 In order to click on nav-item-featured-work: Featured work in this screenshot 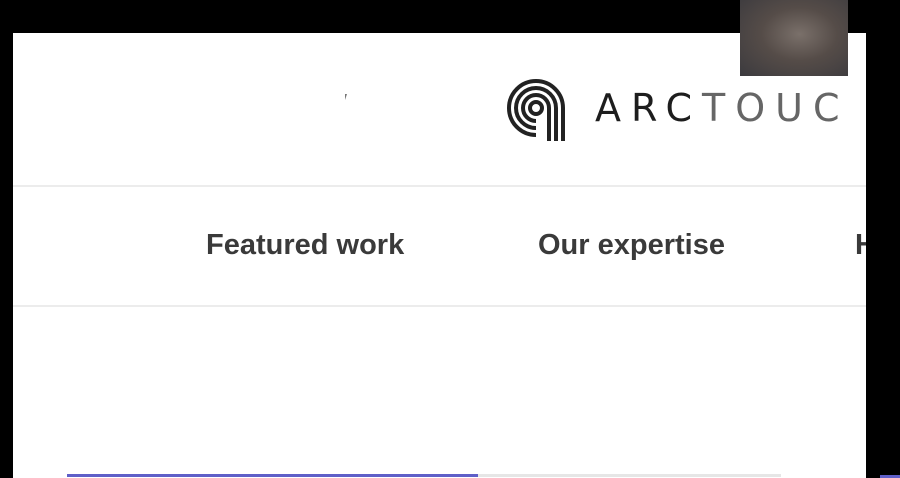, I will do `click(305, 245)`.